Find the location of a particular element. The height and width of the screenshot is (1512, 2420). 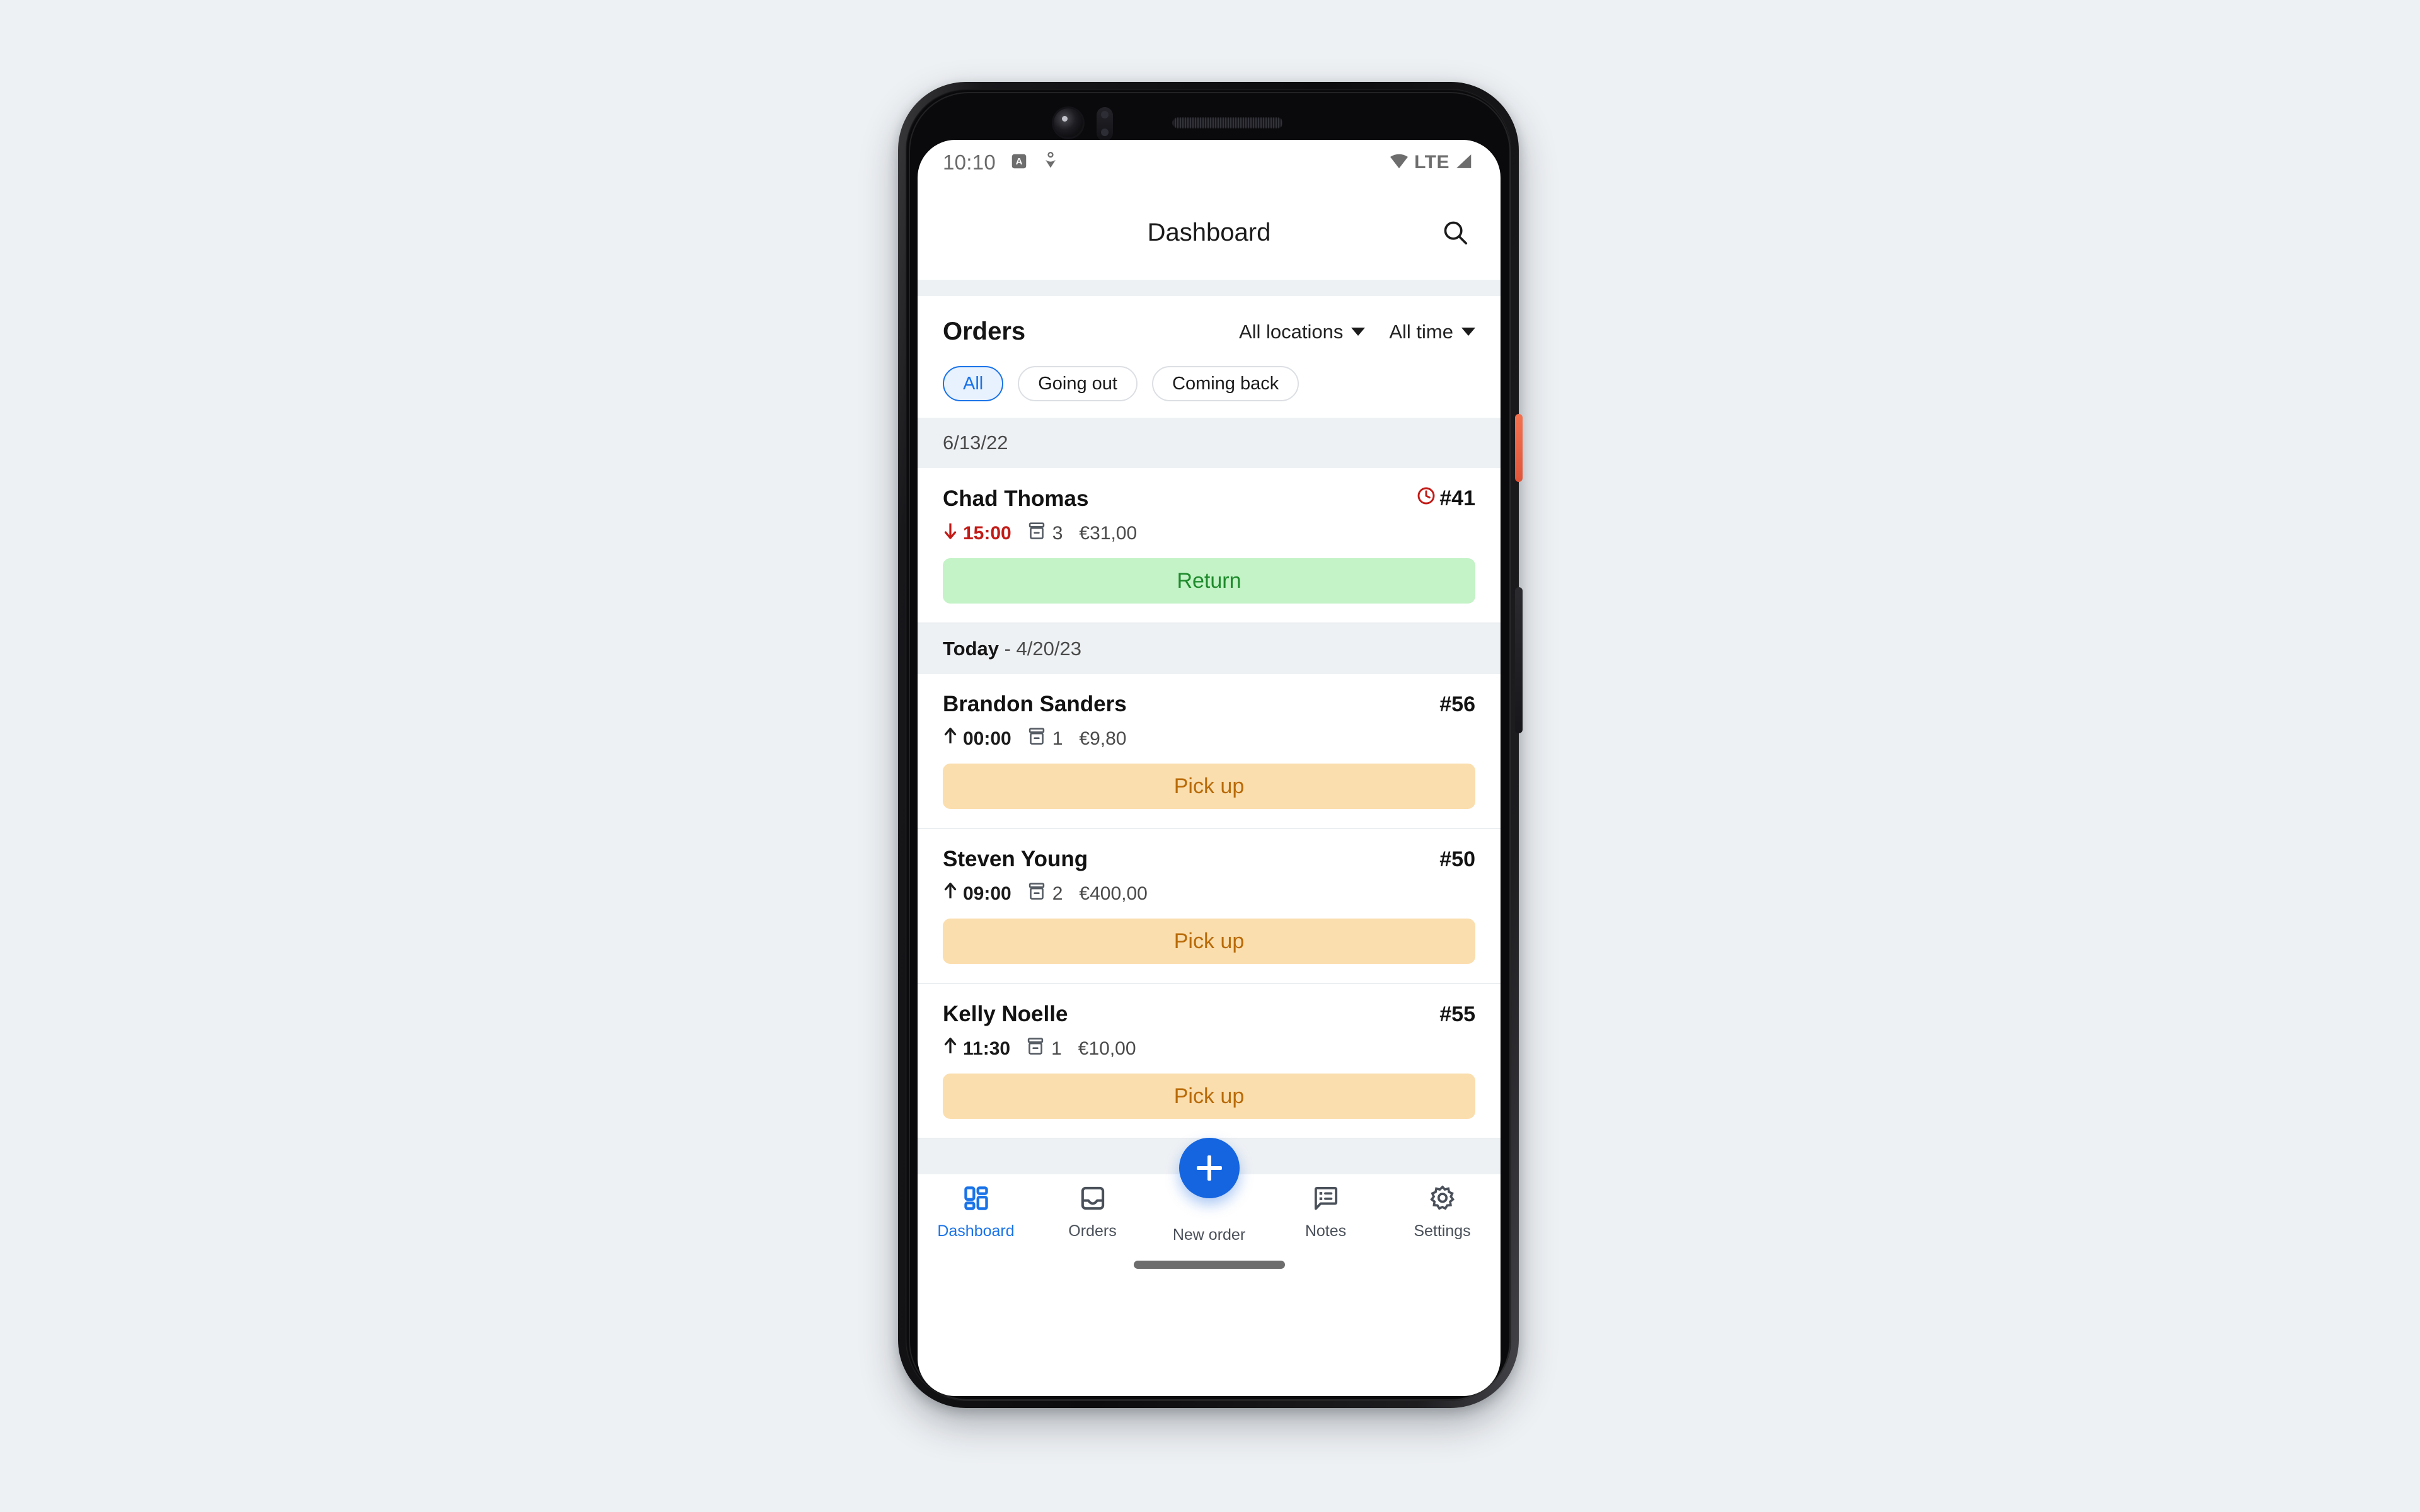

nav-label-notes: Notes is located at coordinates (1326, 1231).